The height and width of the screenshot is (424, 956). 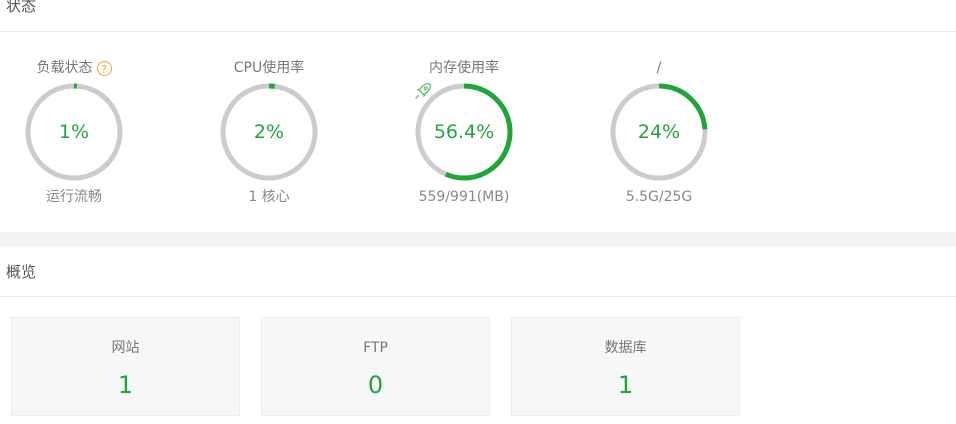 What do you see at coordinates (74, 132) in the screenshot?
I see `gauge-value-load: 1%` at bounding box center [74, 132].